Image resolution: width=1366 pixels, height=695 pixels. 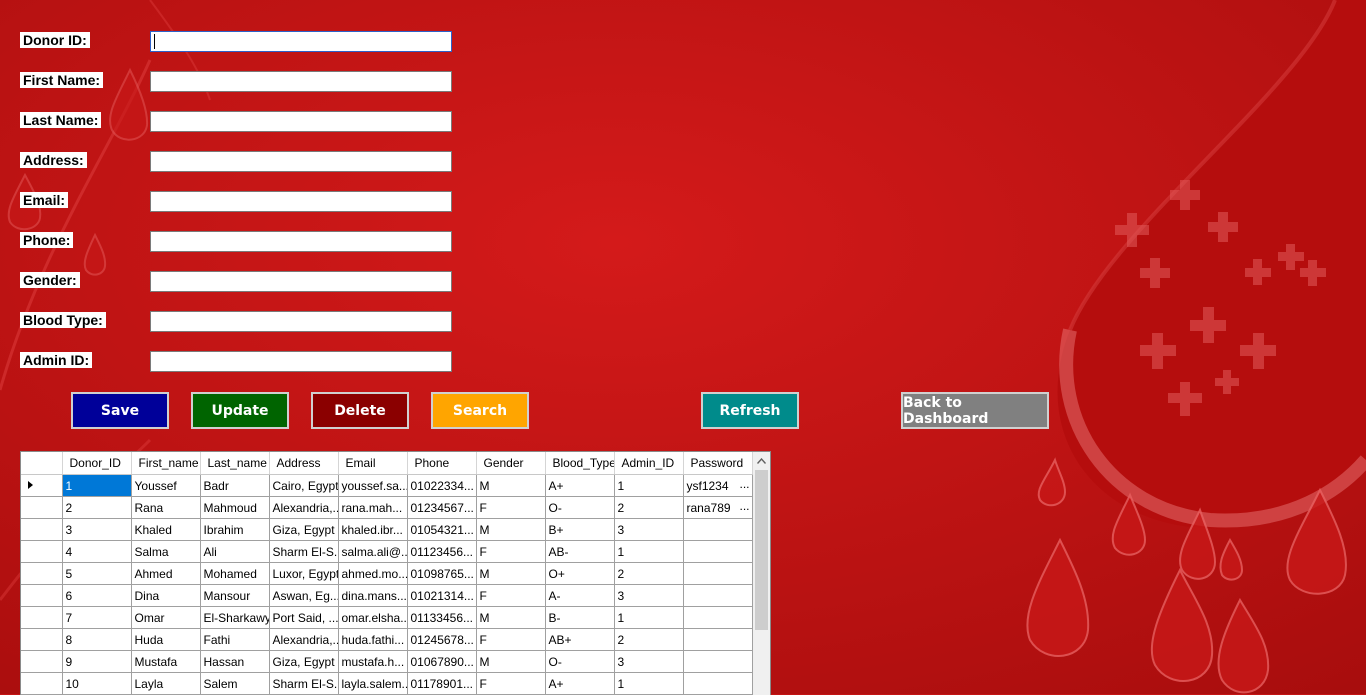 What do you see at coordinates (480, 410) in the screenshot?
I see `search-button: Search` at bounding box center [480, 410].